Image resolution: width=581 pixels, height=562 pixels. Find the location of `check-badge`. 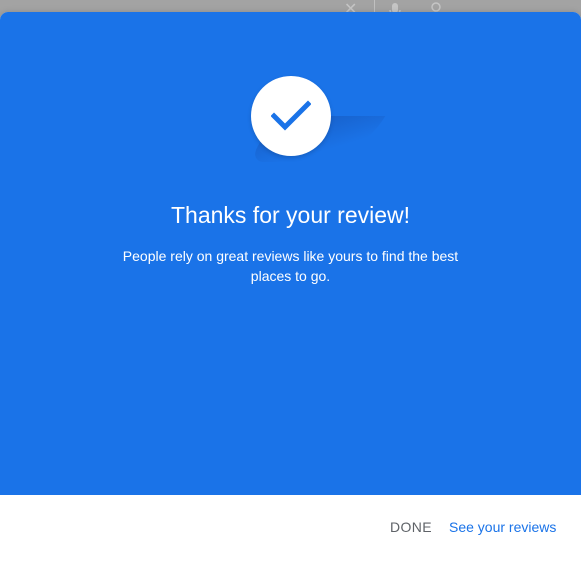

check-badge is located at coordinates (291, 116).